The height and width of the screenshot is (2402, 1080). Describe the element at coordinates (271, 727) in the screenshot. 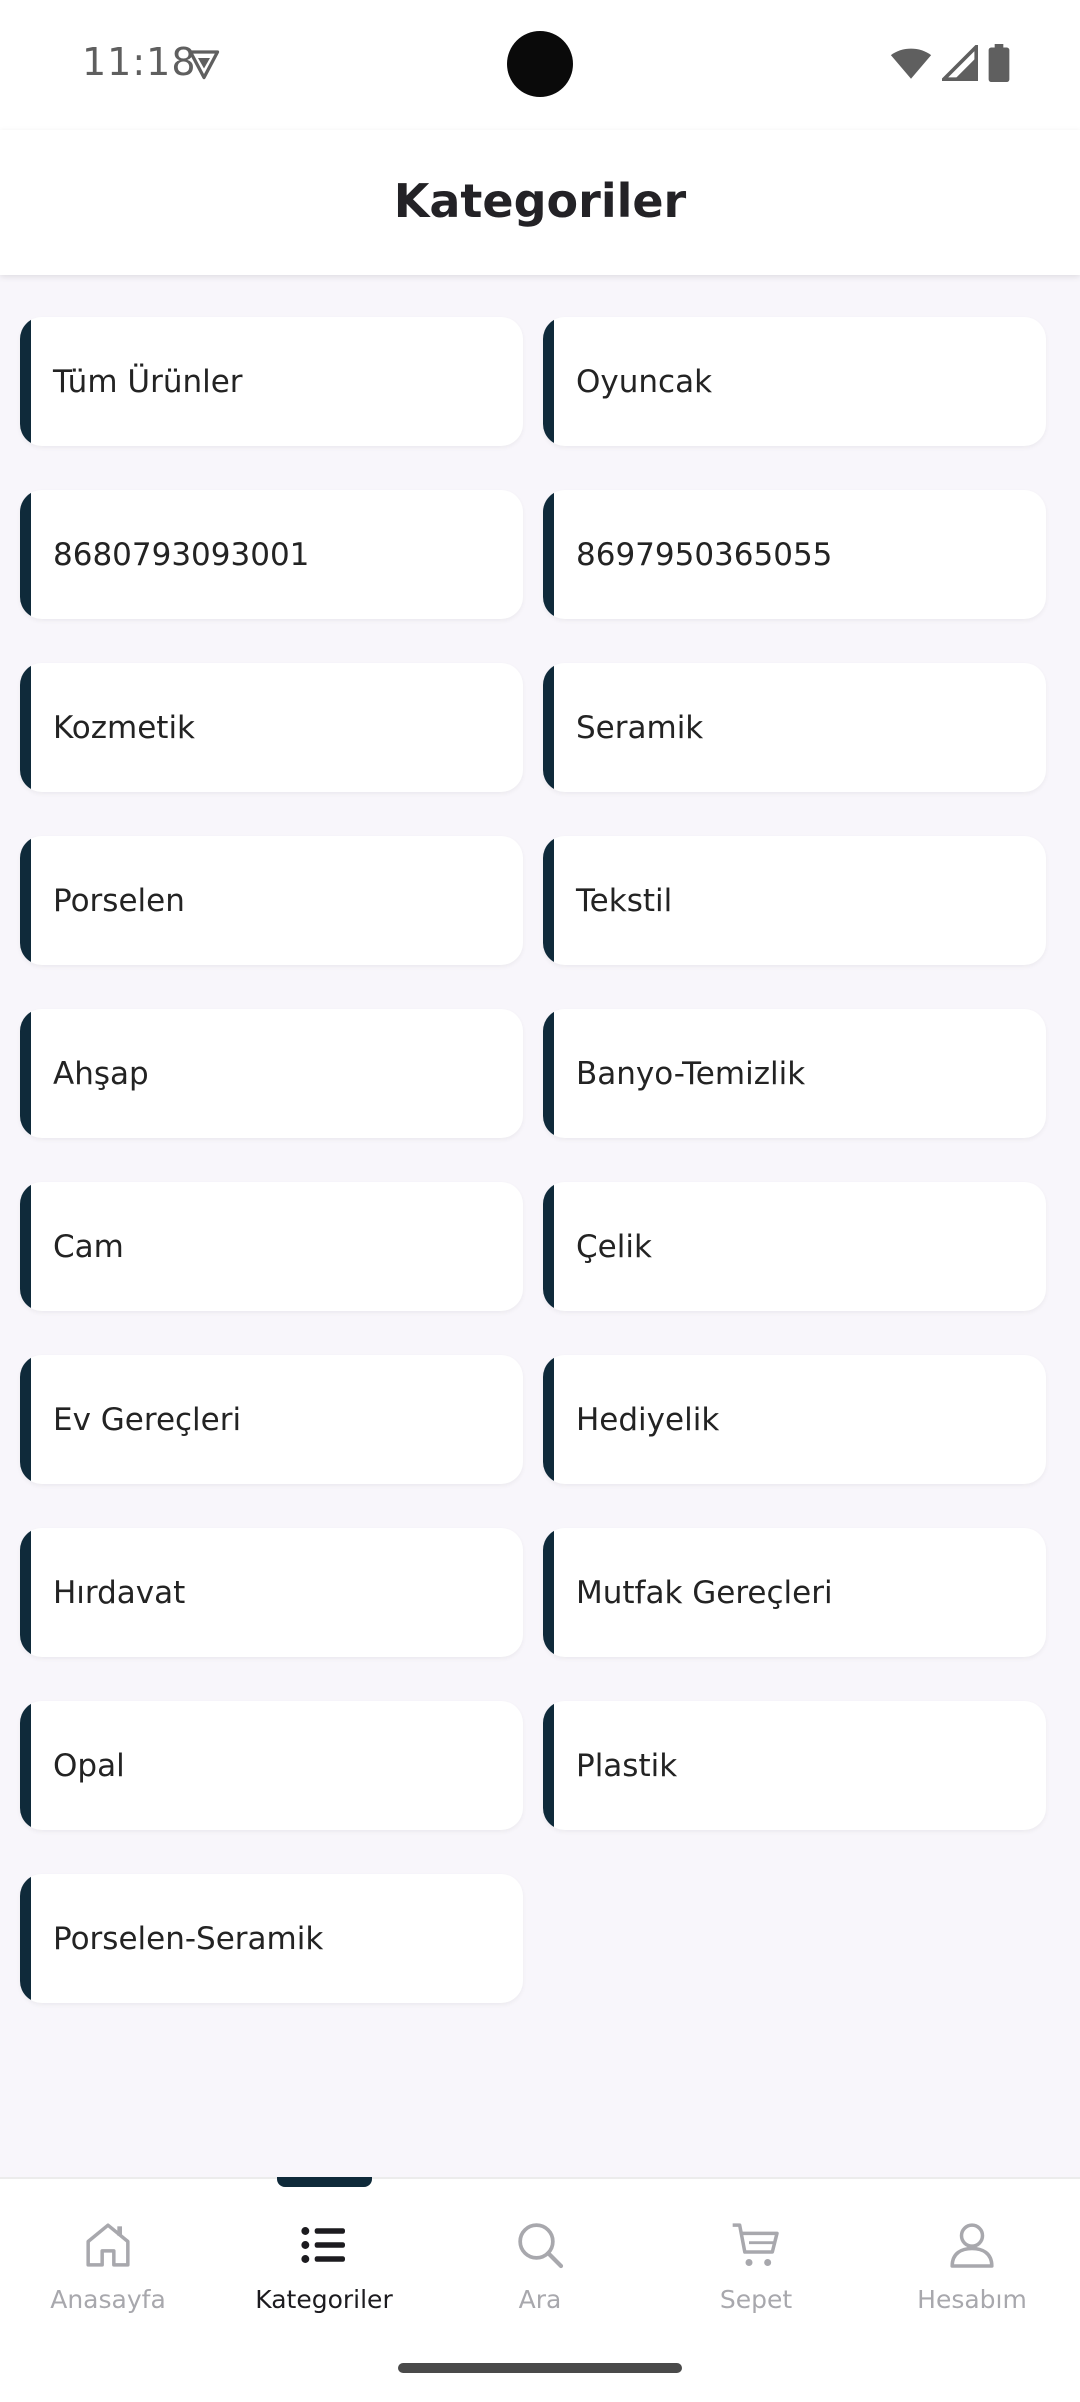

I see `category-card: Kozmetik` at that location.